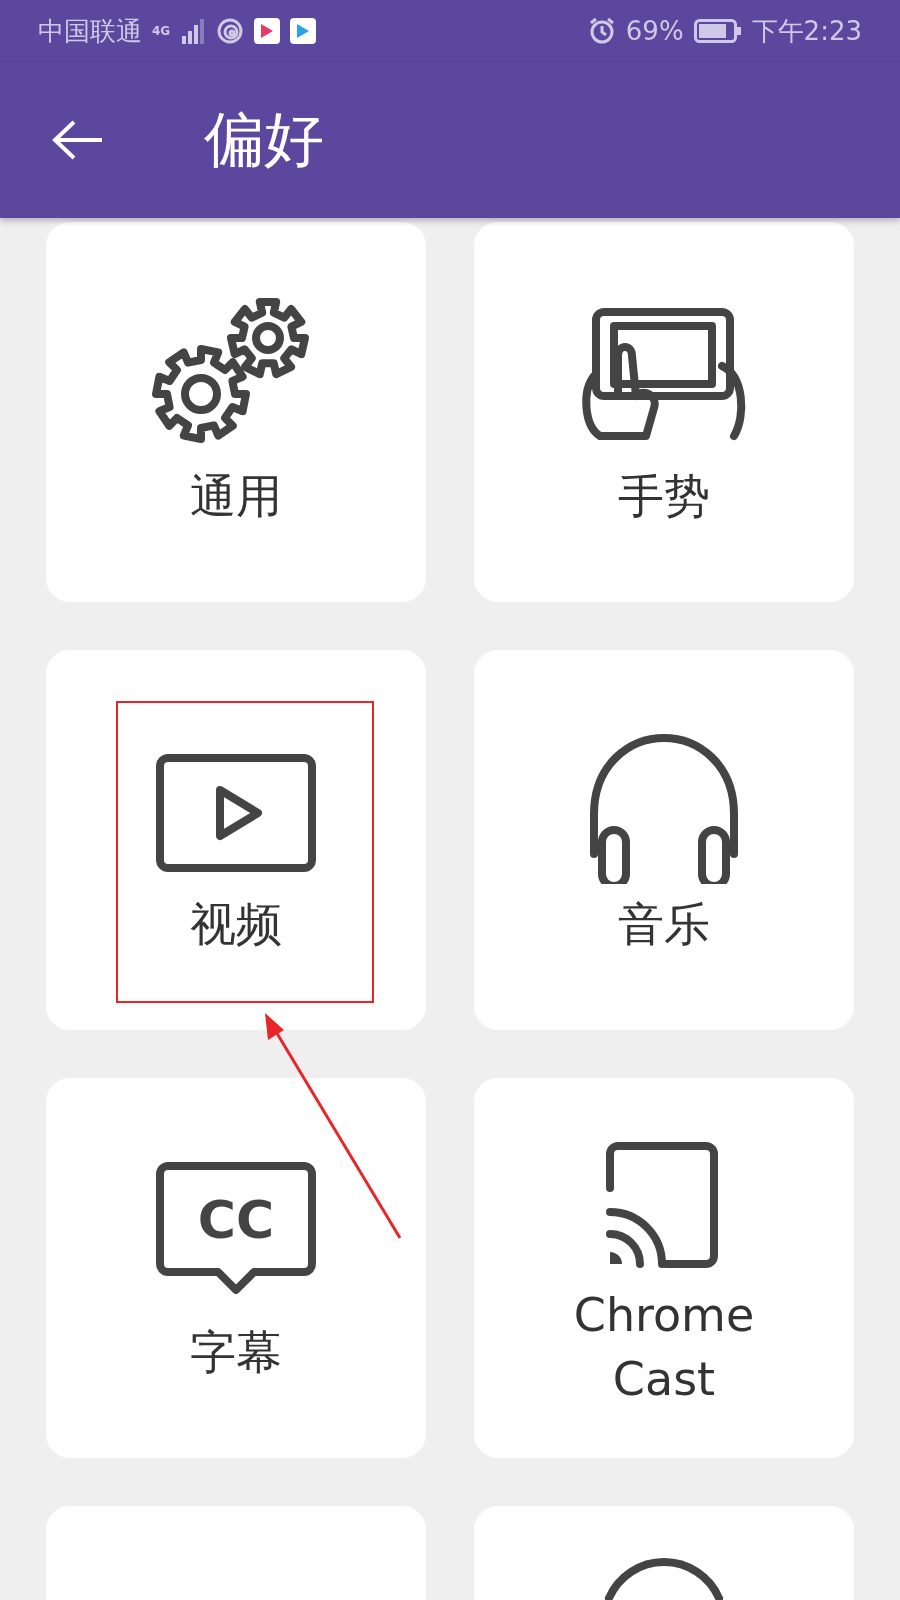 This screenshot has width=900, height=1600. I want to click on screen-title: 偏好, so click(264, 139).